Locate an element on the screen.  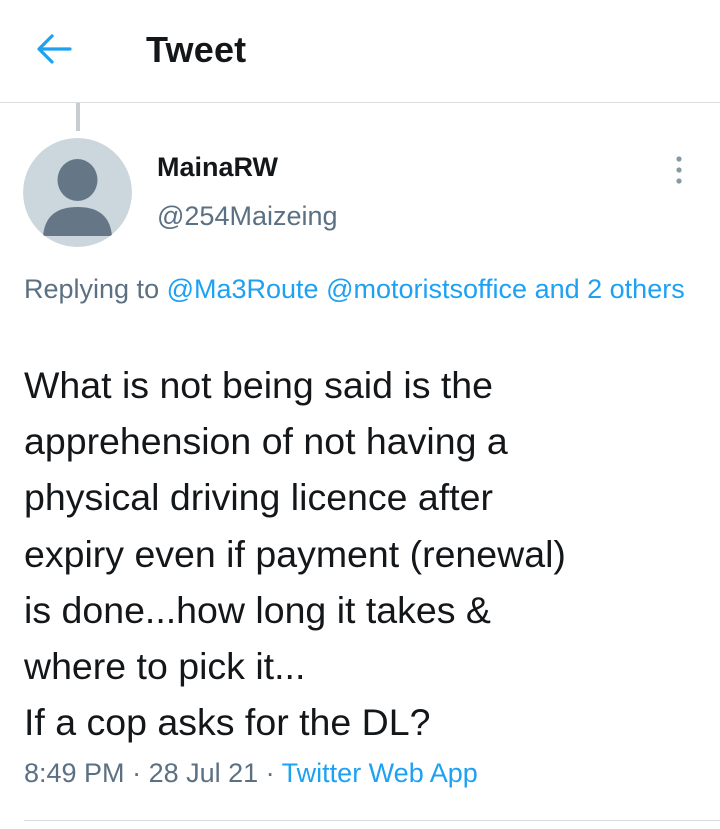
author-handle: @254Maizeing is located at coordinates (247, 216).